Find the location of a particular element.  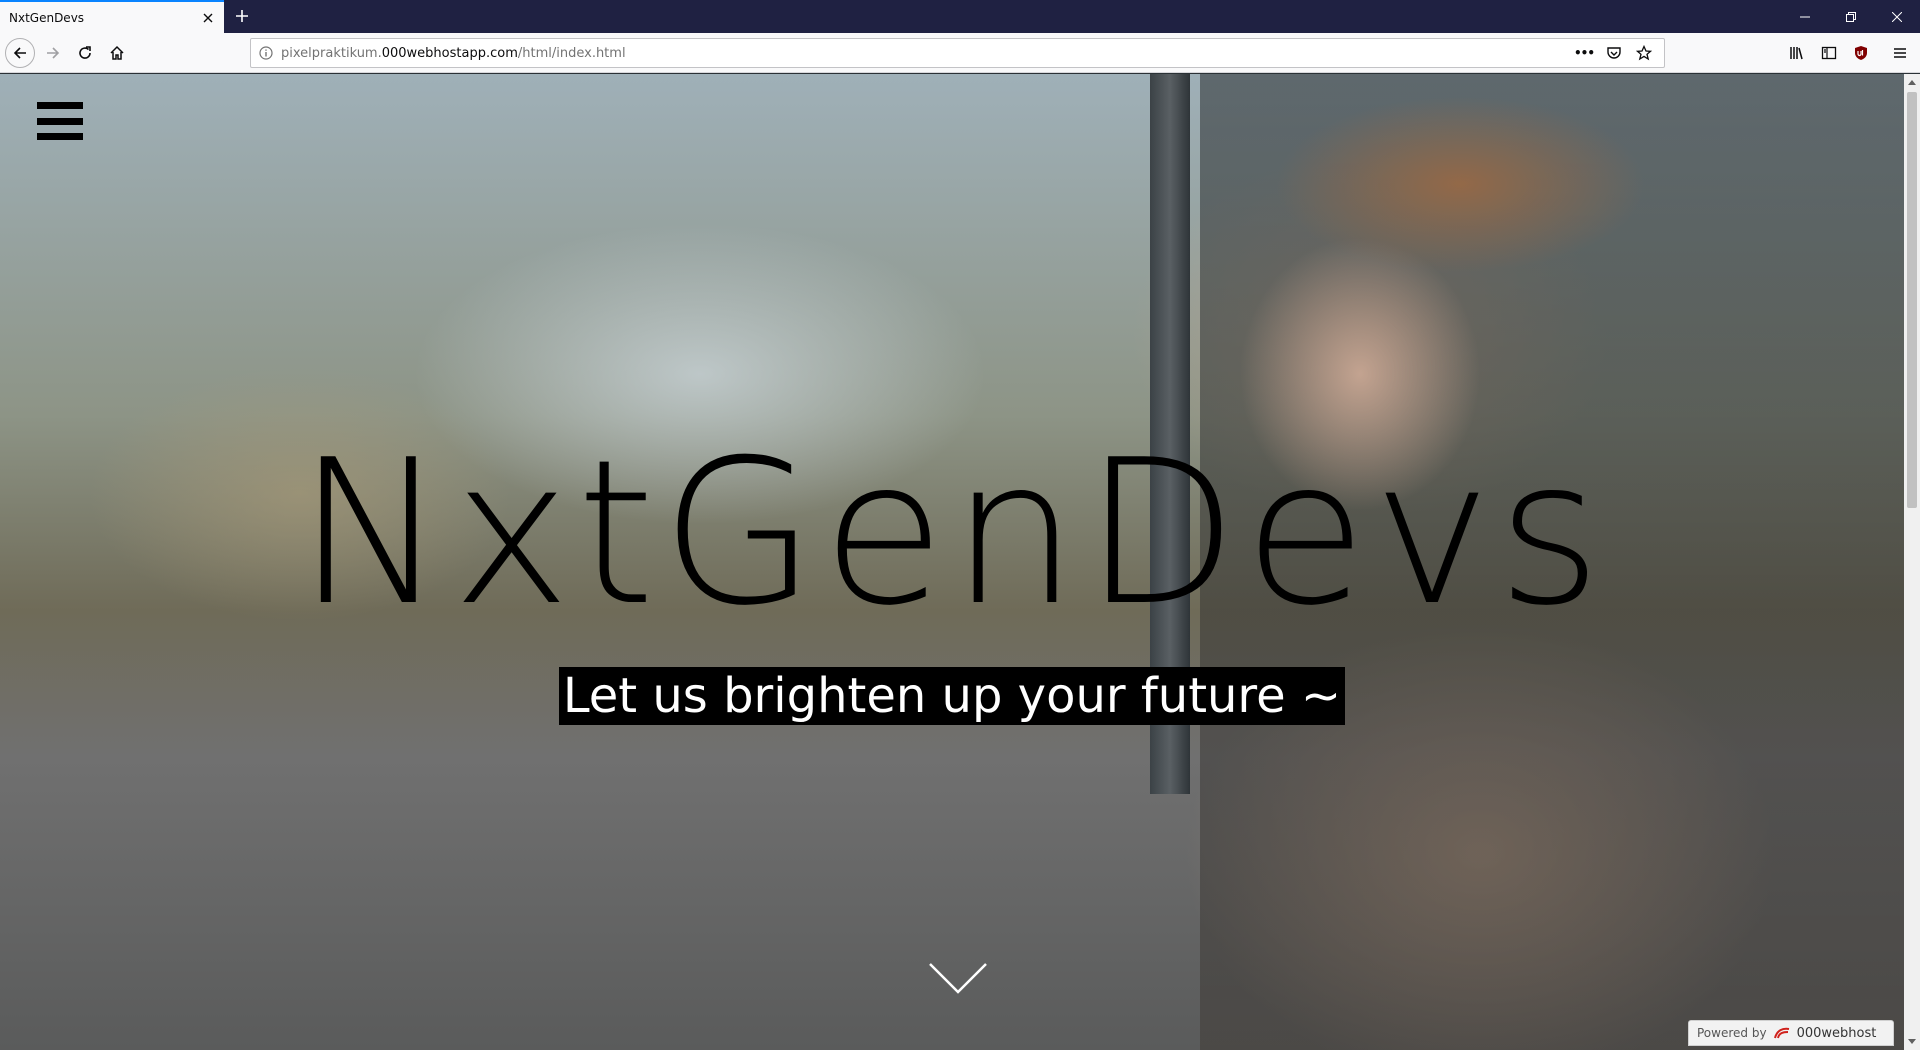

reload-icon is located at coordinates (85, 52).